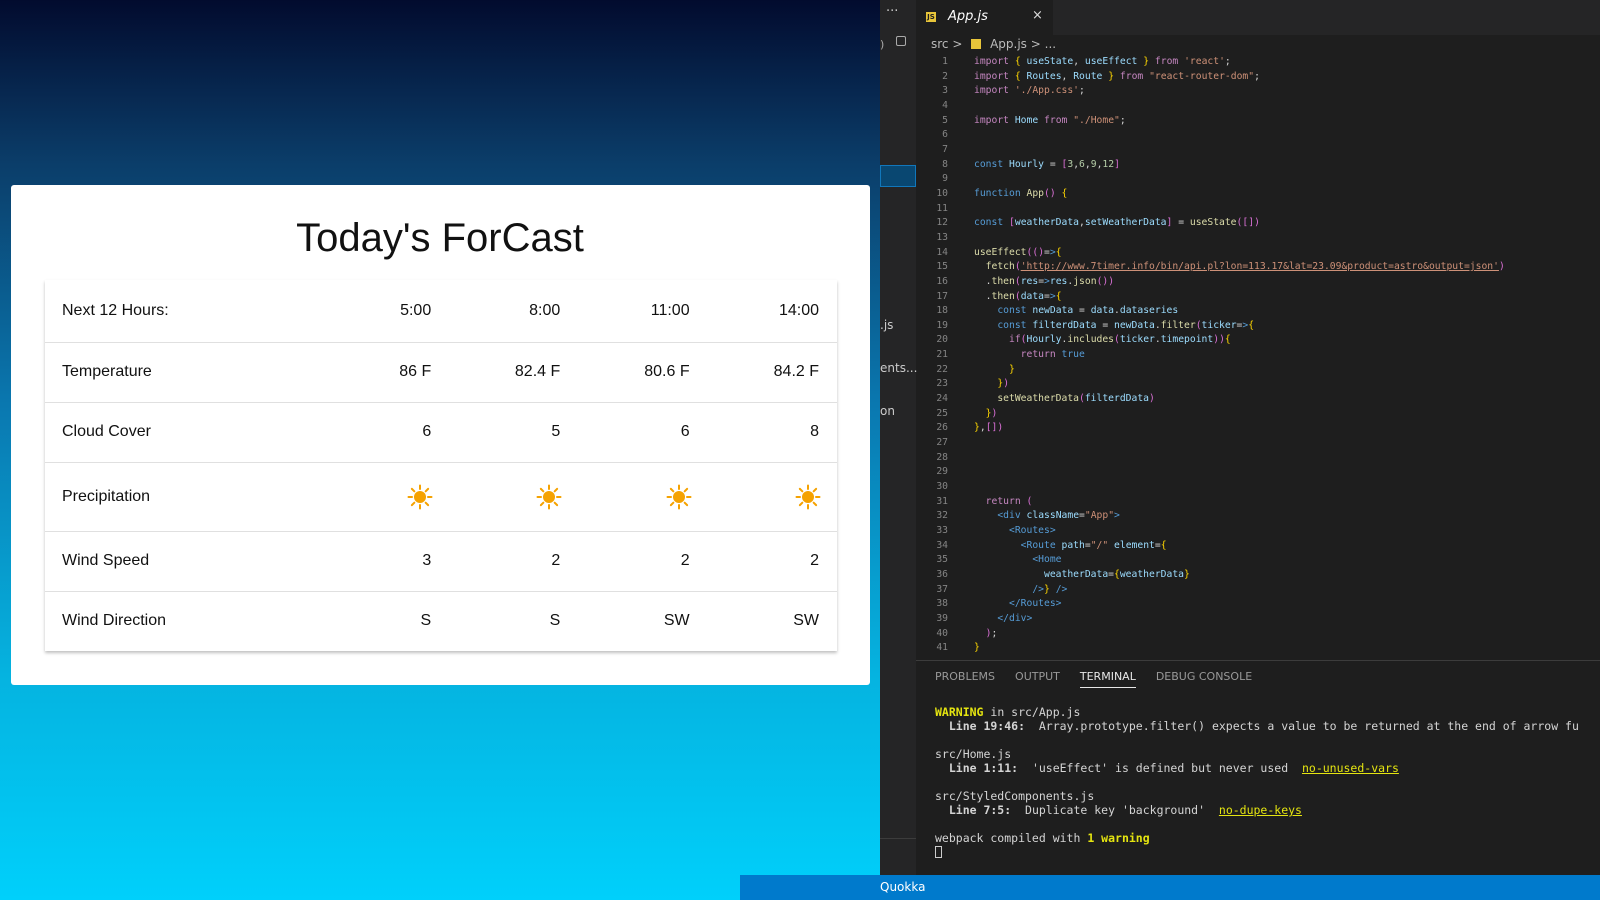 This screenshot has height=900, width=1600. I want to click on code-line: 10 function App() {, so click(1258, 194).